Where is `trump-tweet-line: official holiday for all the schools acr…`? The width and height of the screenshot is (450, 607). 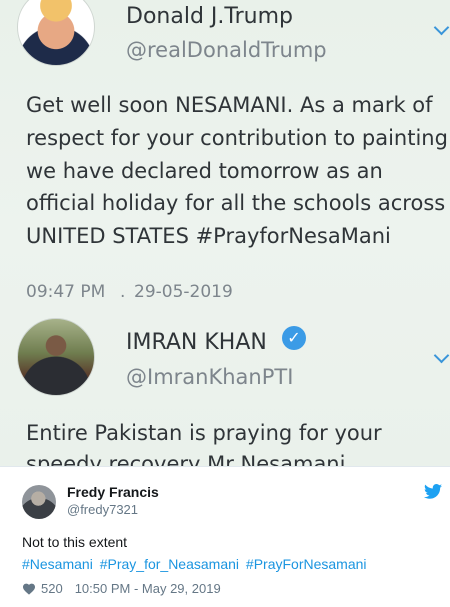
trump-tweet-line: official holiday for all the schools acr… is located at coordinates (236, 203).